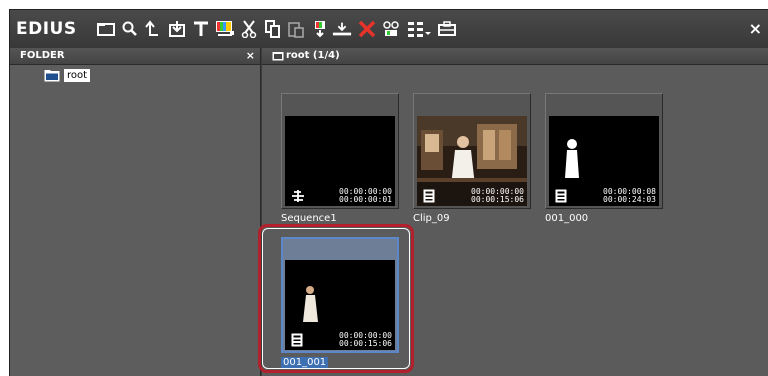 The width and height of the screenshot is (768, 376). What do you see at coordinates (272, 29) in the screenshot?
I see `copy-icon` at bounding box center [272, 29].